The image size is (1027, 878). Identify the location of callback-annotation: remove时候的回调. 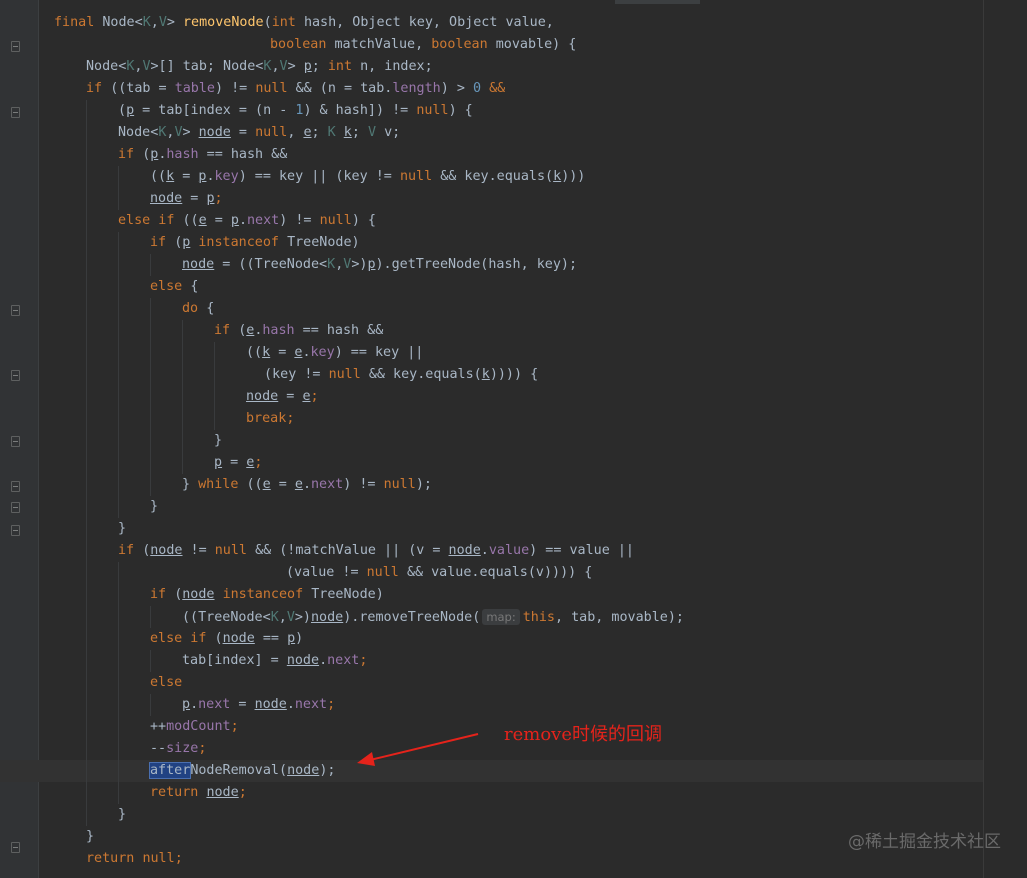
(583, 734).